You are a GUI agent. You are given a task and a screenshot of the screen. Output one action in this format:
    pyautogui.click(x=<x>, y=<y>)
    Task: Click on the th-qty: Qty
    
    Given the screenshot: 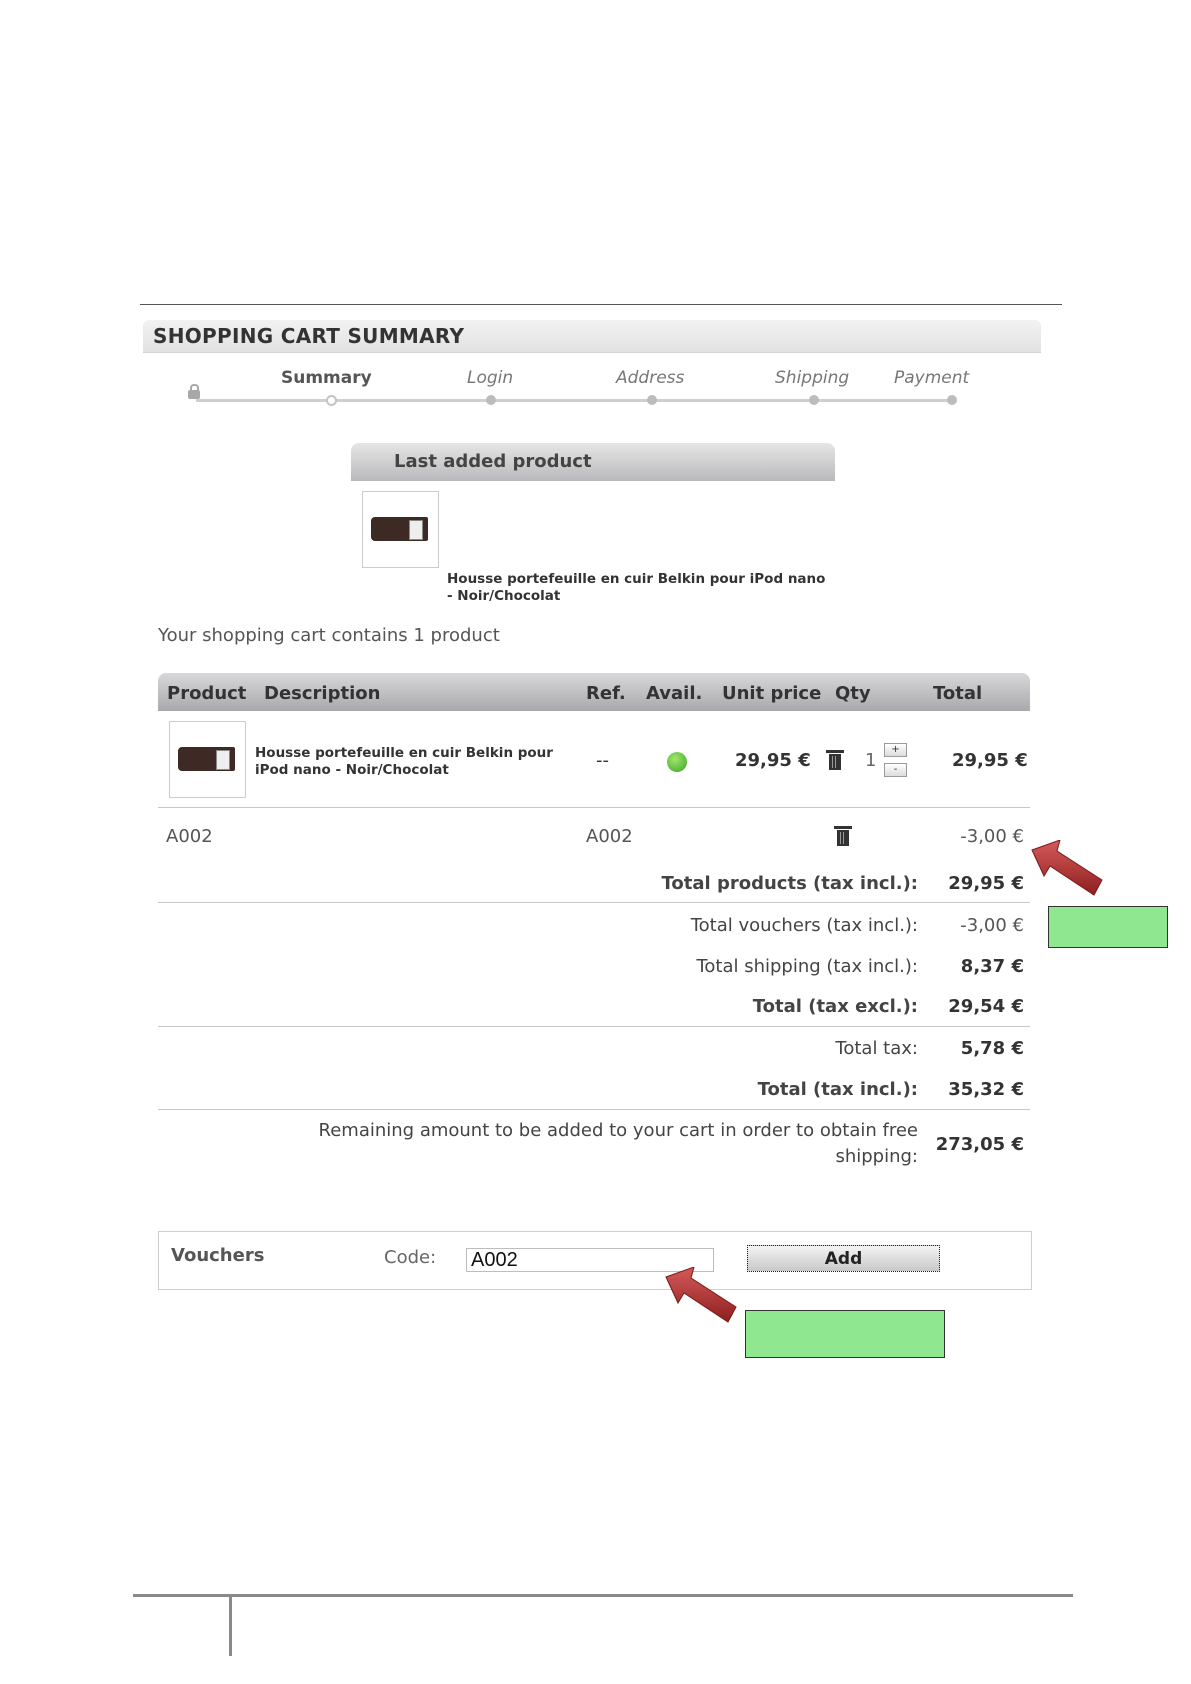 What is the action you would take?
    pyautogui.click(x=853, y=693)
    